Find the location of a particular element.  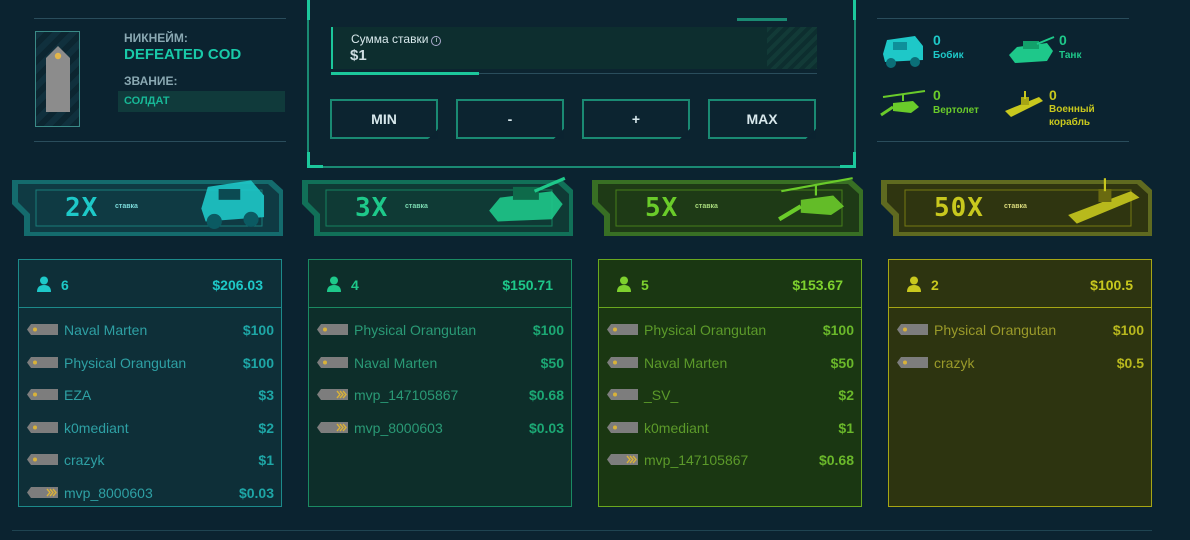

players-count: 5 is located at coordinates (645, 285).